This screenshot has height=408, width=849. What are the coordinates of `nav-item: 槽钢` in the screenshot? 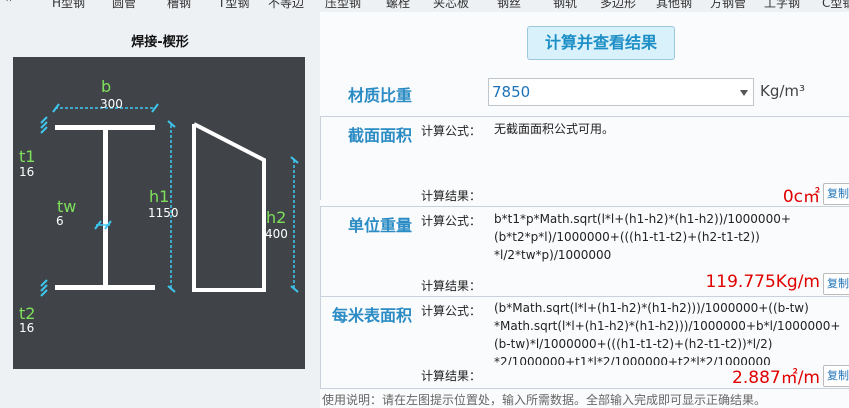 It's located at (179, 5).